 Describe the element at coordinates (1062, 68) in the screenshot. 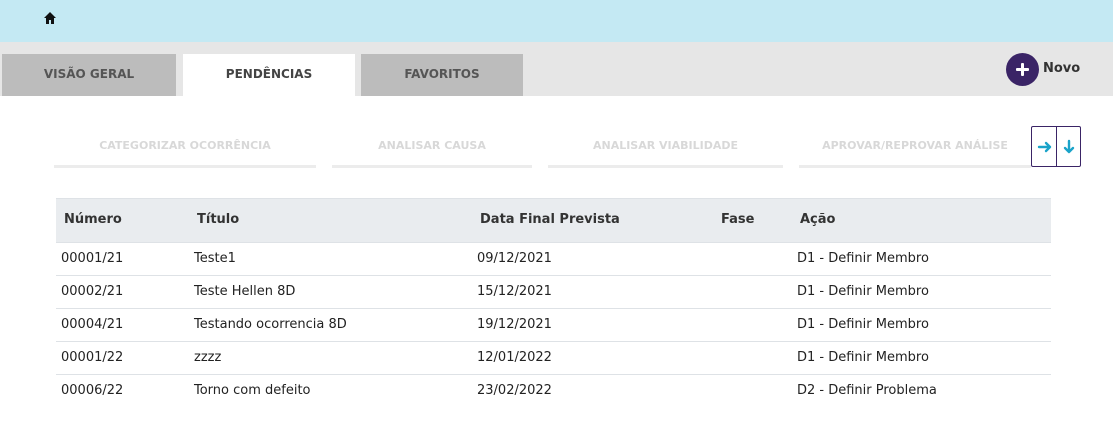

I see `new-button-label: Novo` at that location.